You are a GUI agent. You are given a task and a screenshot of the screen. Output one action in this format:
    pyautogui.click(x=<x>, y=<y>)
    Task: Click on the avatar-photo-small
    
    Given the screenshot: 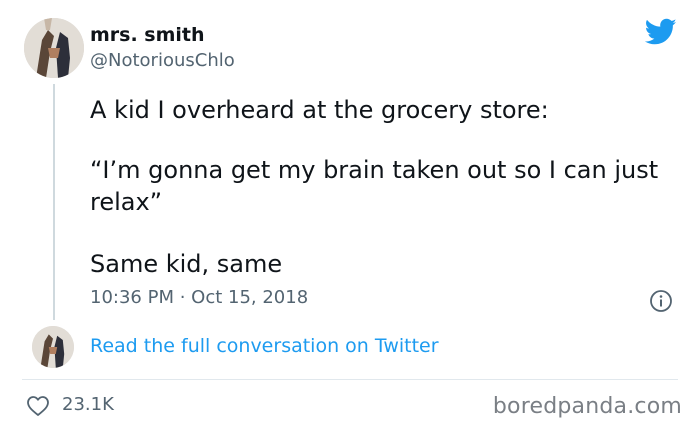 What is the action you would take?
    pyautogui.click(x=53, y=347)
    